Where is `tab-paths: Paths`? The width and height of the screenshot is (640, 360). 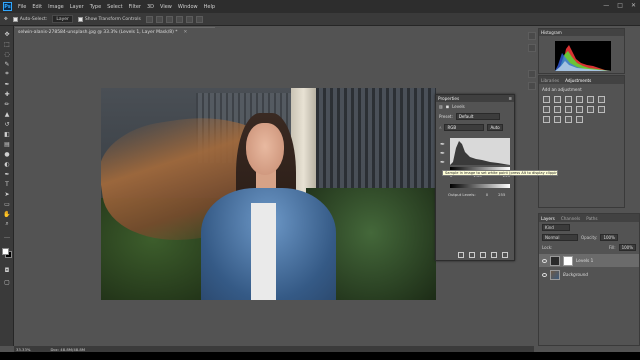
tab-paths: Paths is located at coordinates (591, 218).